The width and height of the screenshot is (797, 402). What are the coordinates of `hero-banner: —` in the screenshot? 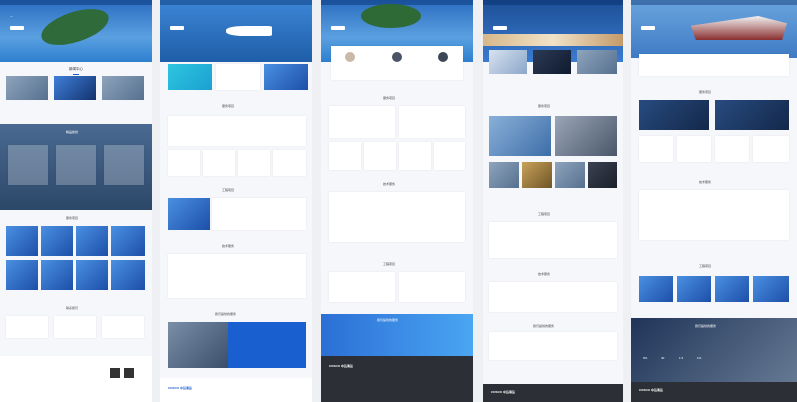 It's located at (76, 31).